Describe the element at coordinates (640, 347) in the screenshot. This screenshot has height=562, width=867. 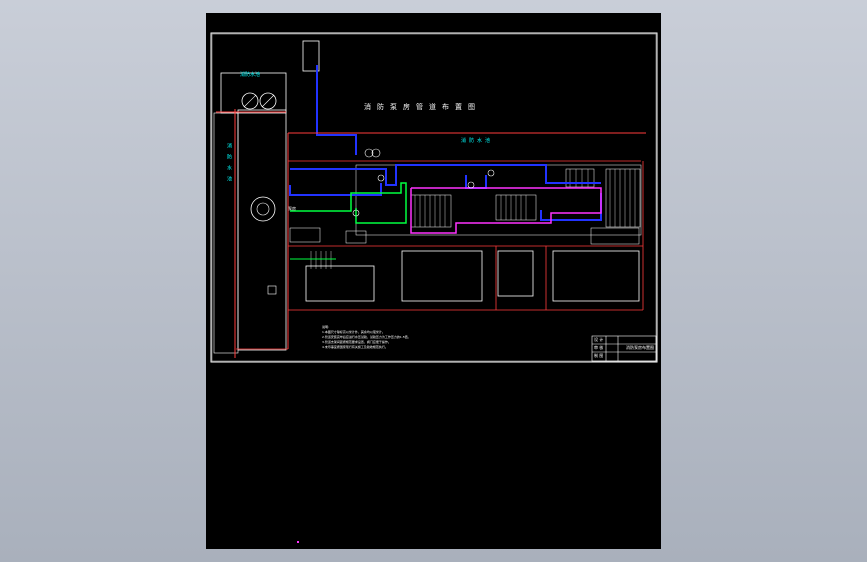
I see `title-block-drawing-name: 消防泵房布置图` at that location.